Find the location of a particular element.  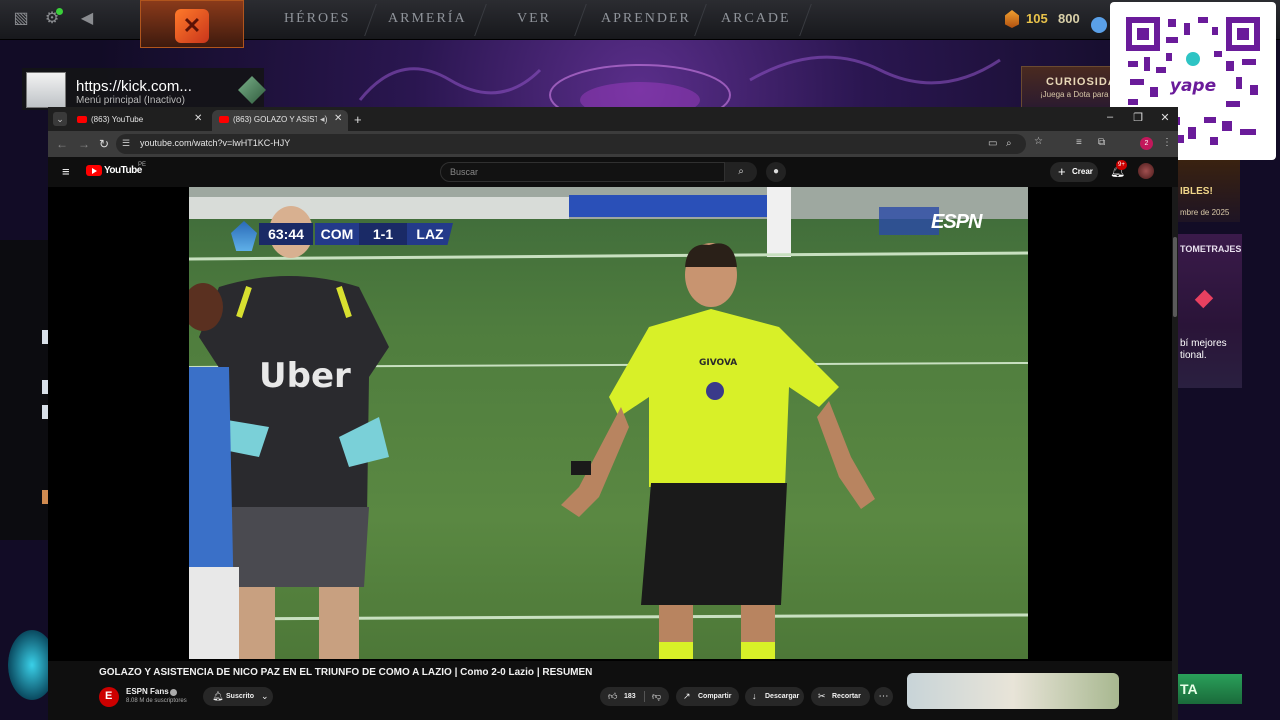

divider is located at coordinates (644, 696).